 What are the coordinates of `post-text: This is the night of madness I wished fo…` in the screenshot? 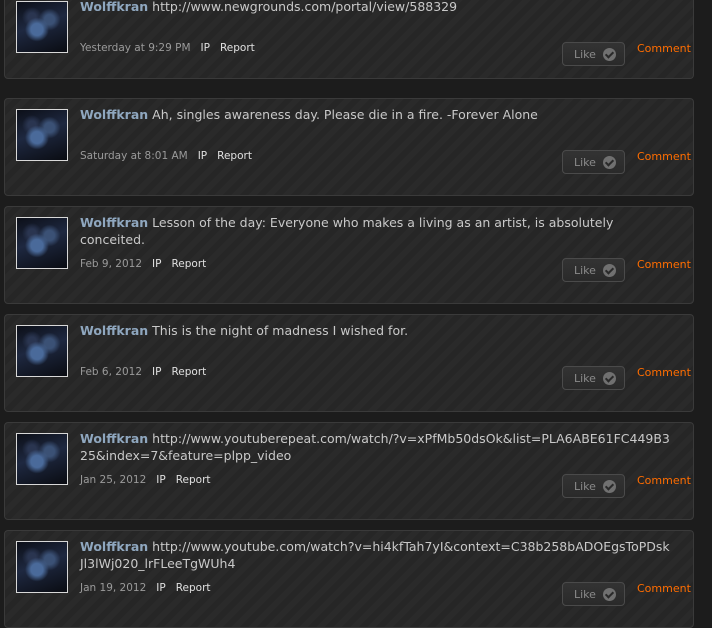 It's located at (280, 330).